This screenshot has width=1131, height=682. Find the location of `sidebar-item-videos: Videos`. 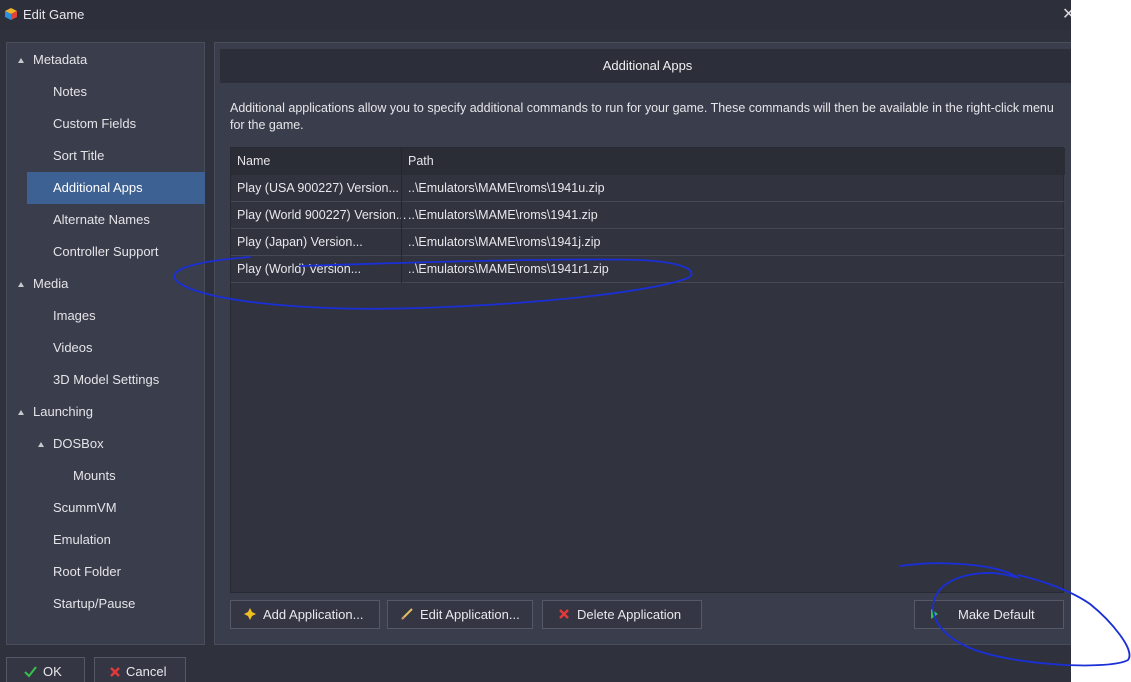

sidebar-item-videos: Videos is located at coordinates (73, 348).